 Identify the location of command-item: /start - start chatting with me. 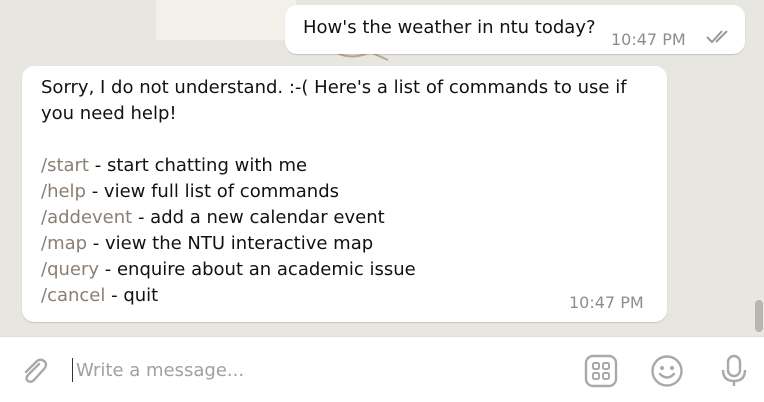
(228, 166).